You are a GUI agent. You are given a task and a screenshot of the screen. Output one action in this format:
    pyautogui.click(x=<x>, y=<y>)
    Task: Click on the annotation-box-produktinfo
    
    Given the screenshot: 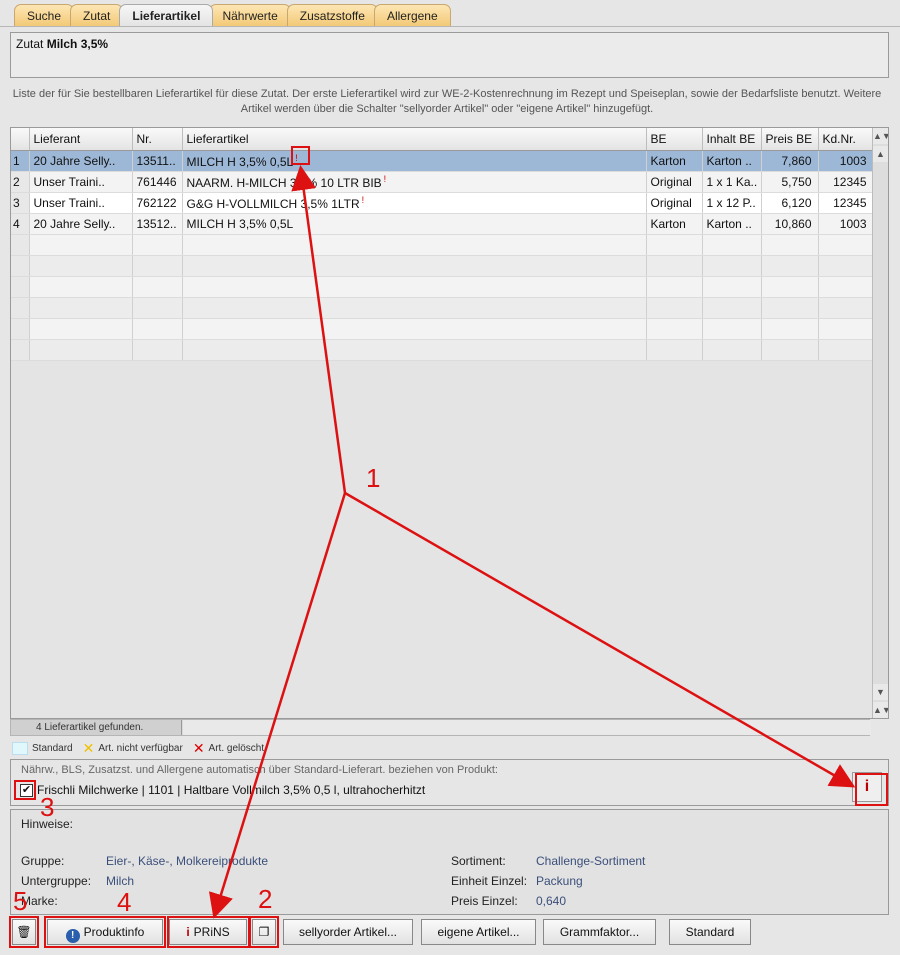 What is the action you would take?
    pyautogui.click(x=105, y=932)
    